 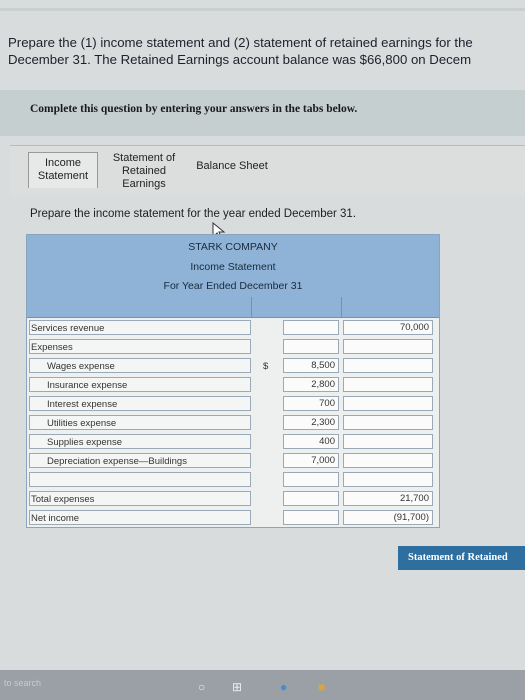 What do you see at coordinates (388, 327) in the screenshot?
I see `total-input: 70,000` at bounding box center [388, 327].